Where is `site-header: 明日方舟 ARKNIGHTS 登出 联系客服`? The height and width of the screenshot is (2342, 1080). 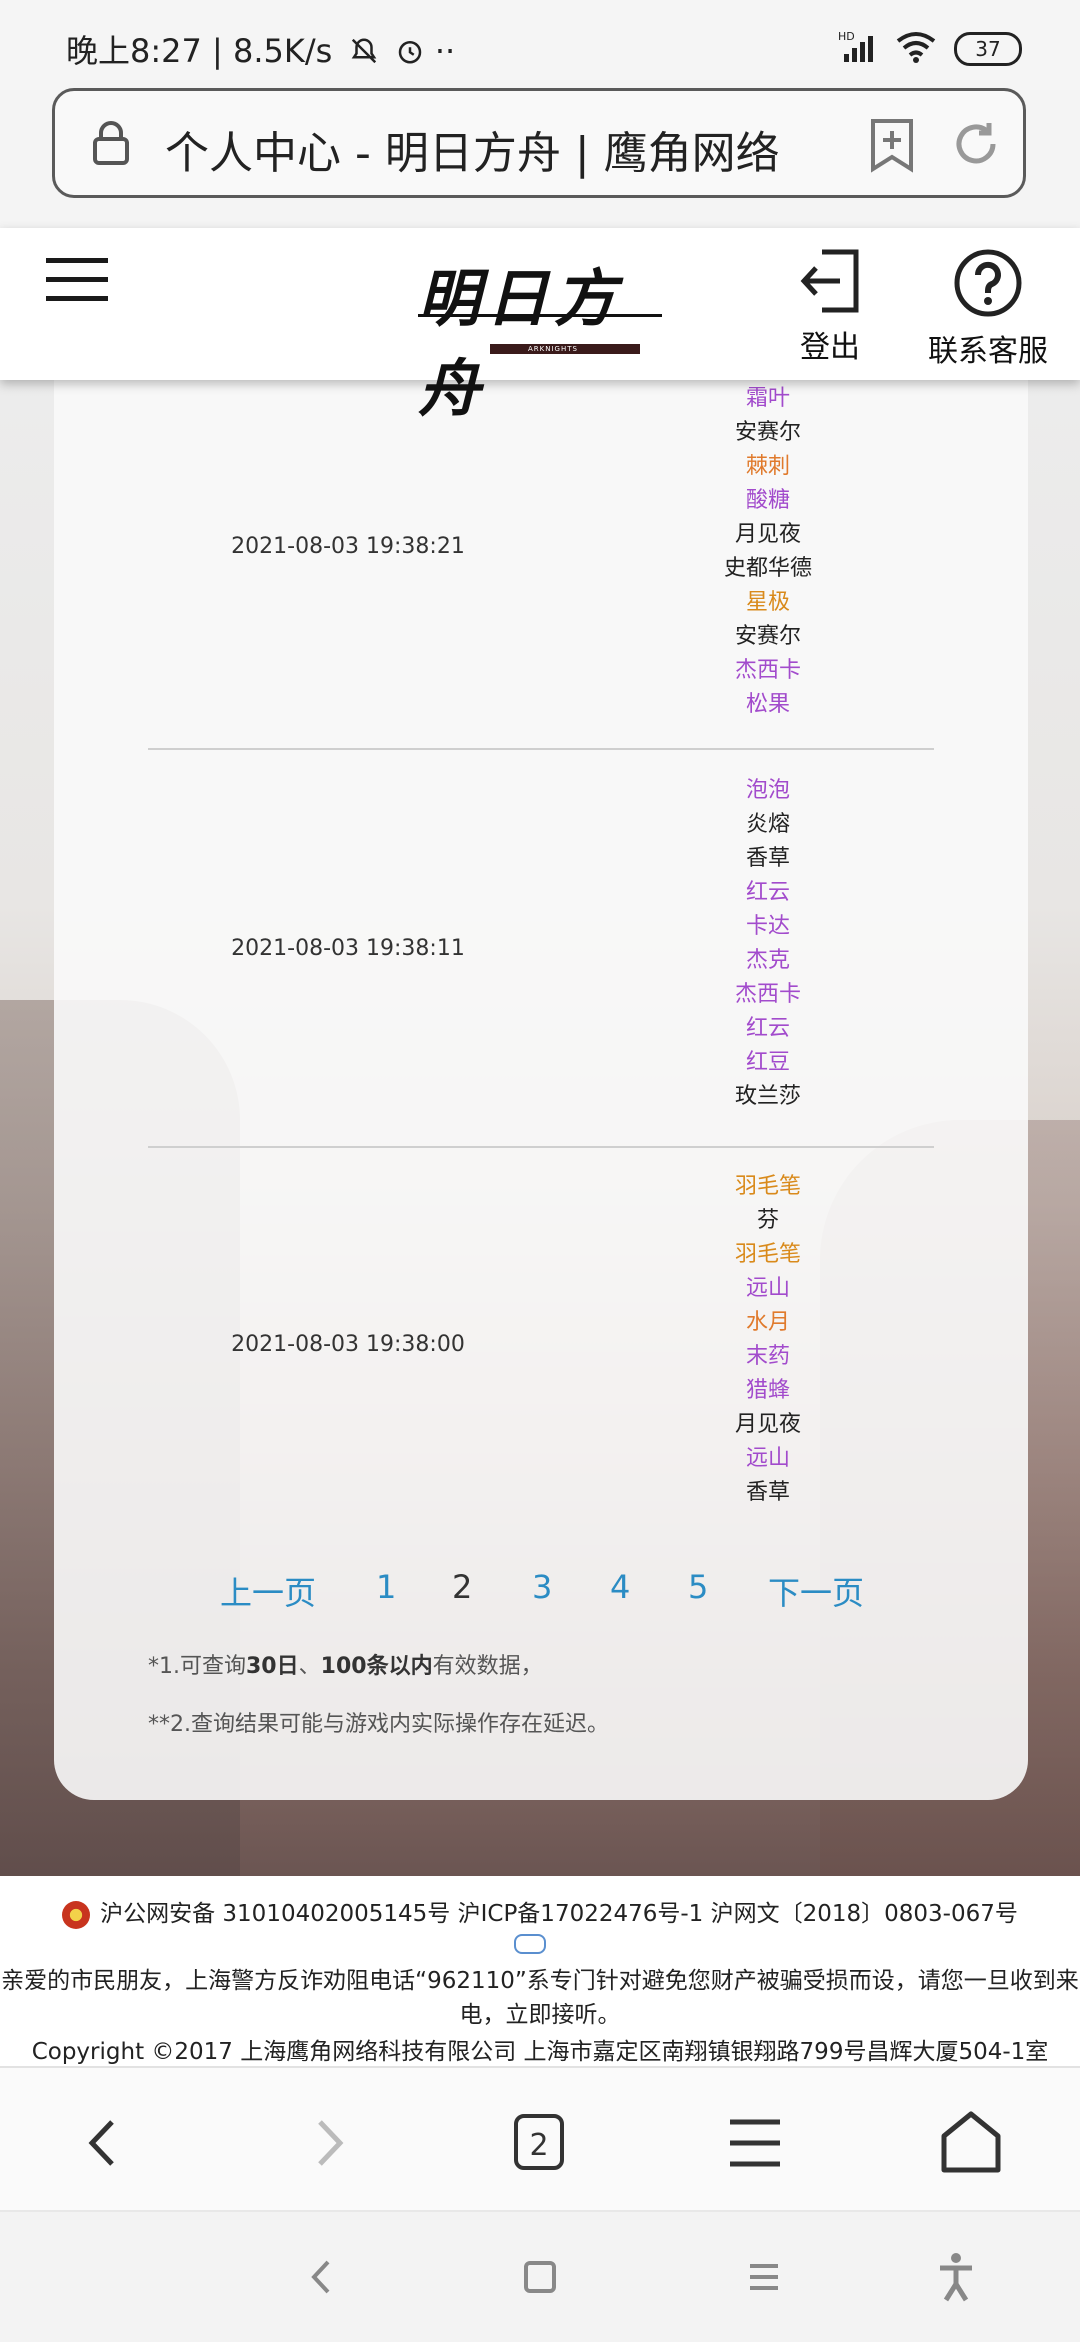 site-header: 明日方舟 ARKNIGHTS 登出 联系客服 is located at coordinates (540, 326).